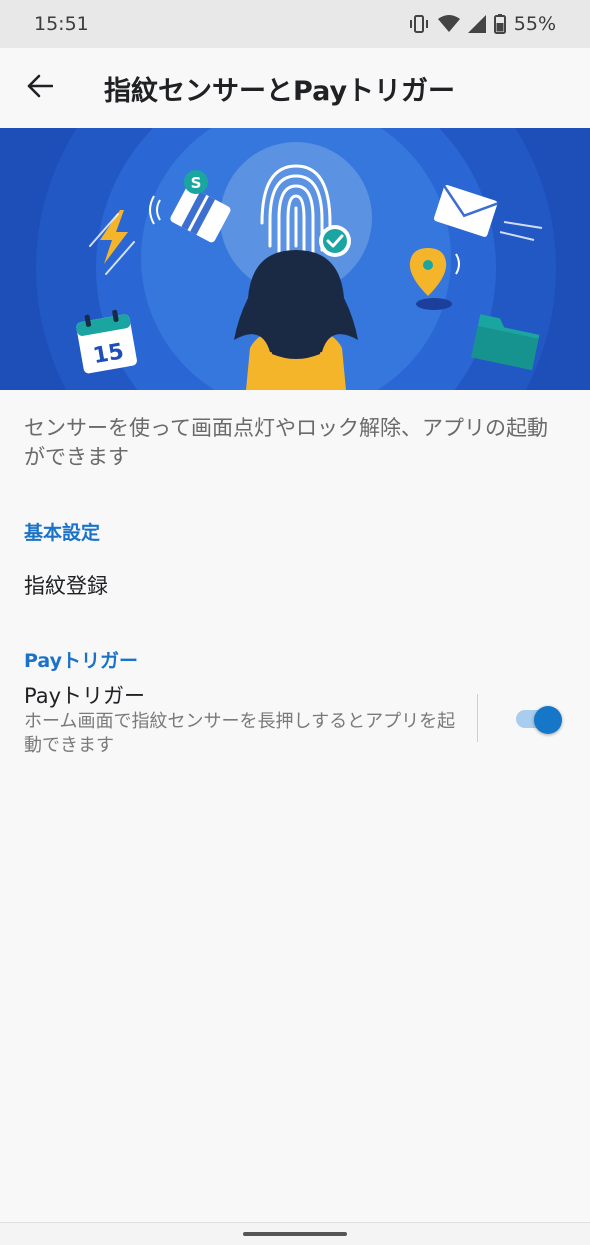 The image size is (590, 1245). What do you see at coordinates (280, 91) in the screenshot?
I see `page-title: 指紋センサーとPayトリガー` at bounding box center [280, 91].